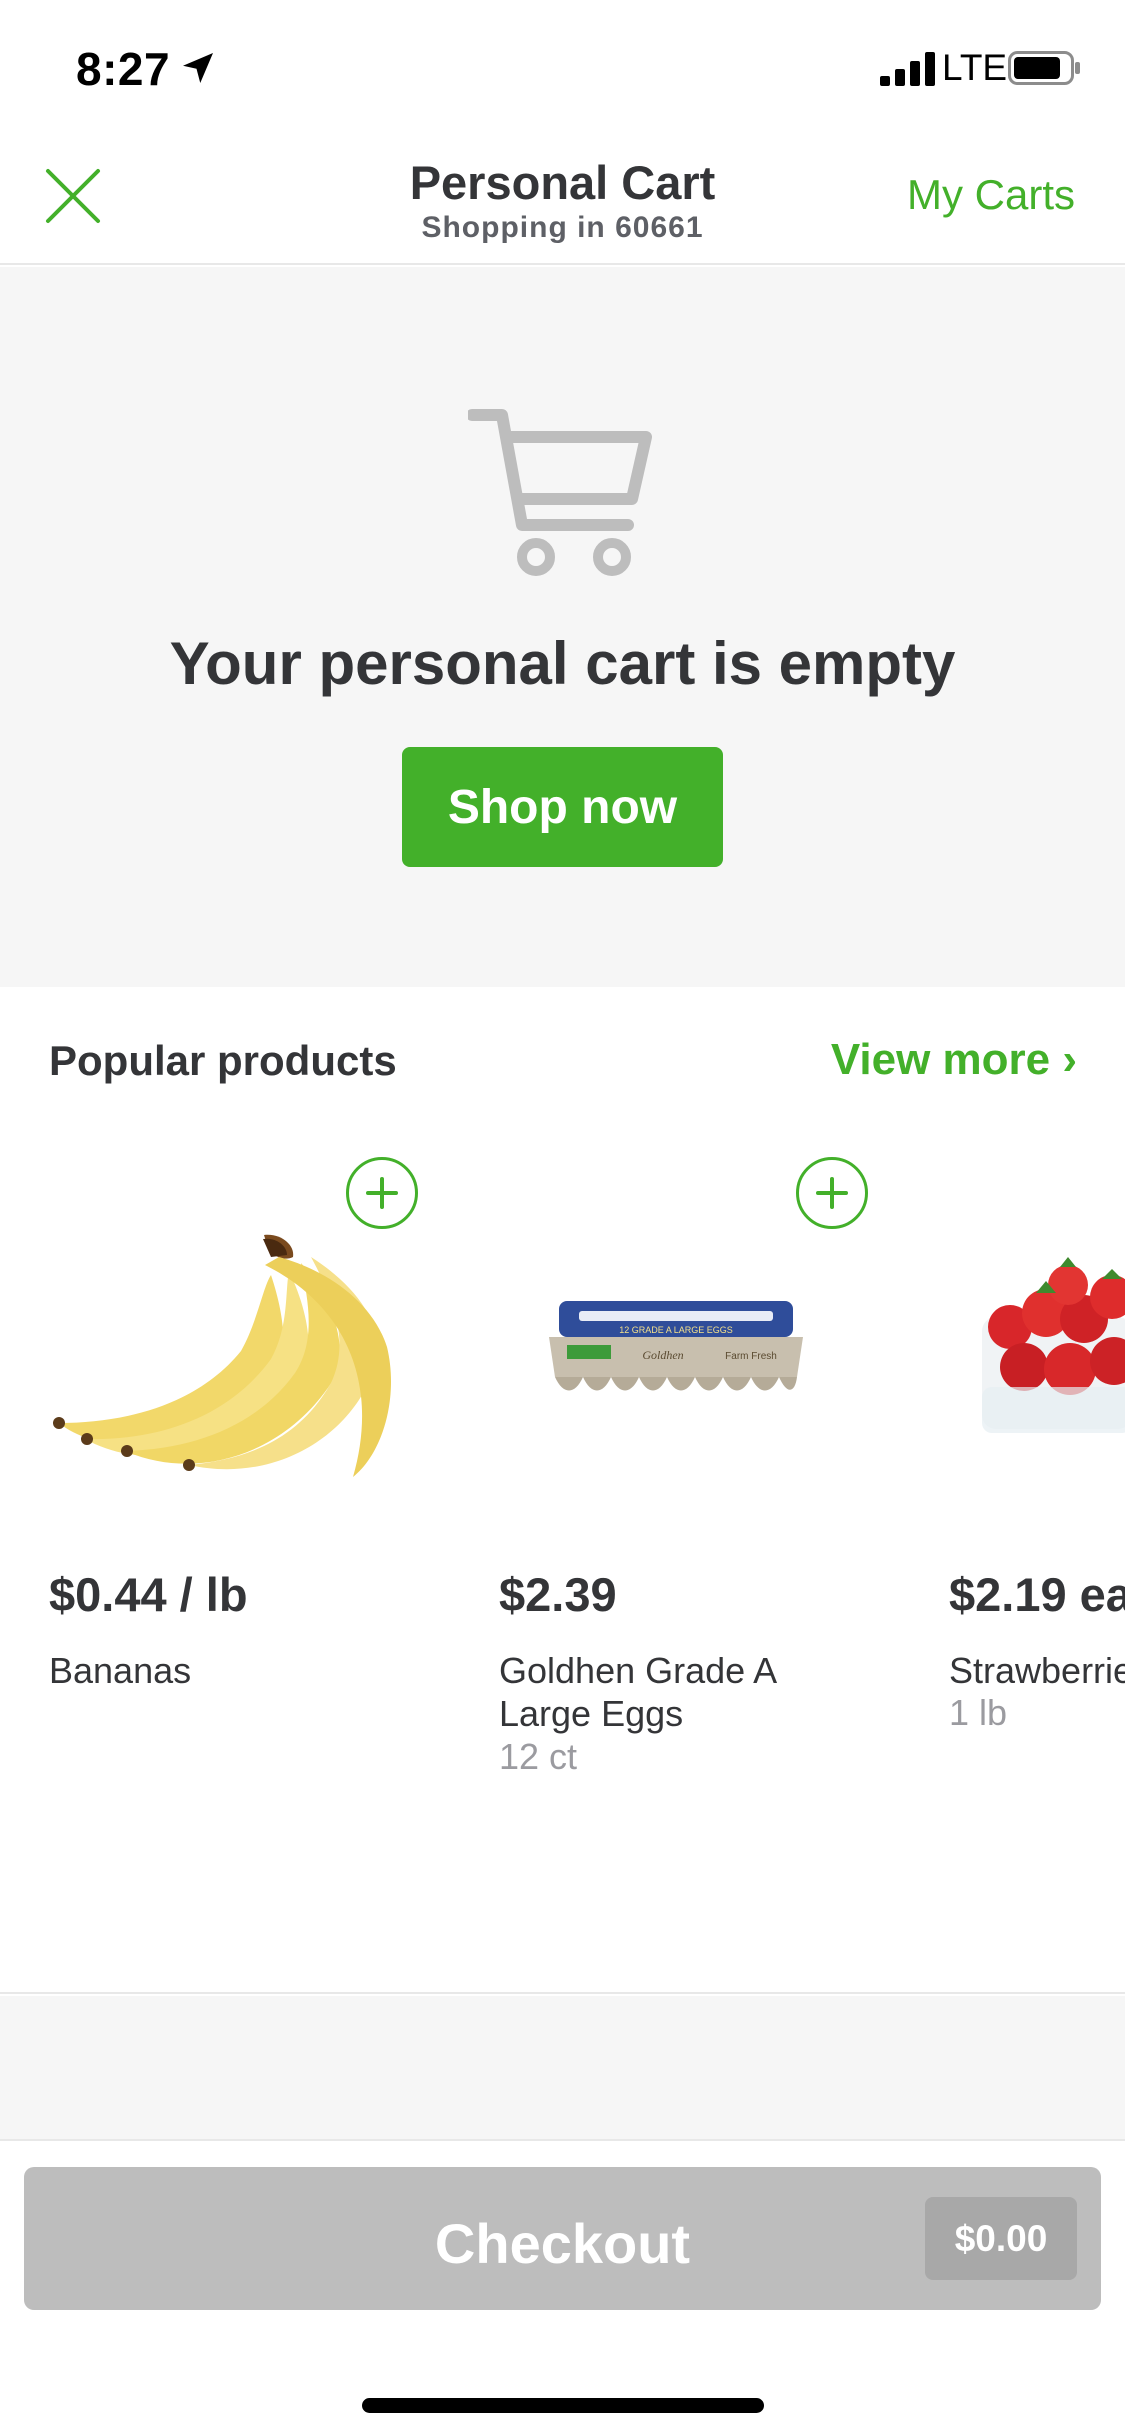 This screenshot has height=2436, width=1125. What do you see at coordinates (148, 1594) in the screenshot?
I see `product-price: $0.44 / lb` at bounding box center [148, 1594].